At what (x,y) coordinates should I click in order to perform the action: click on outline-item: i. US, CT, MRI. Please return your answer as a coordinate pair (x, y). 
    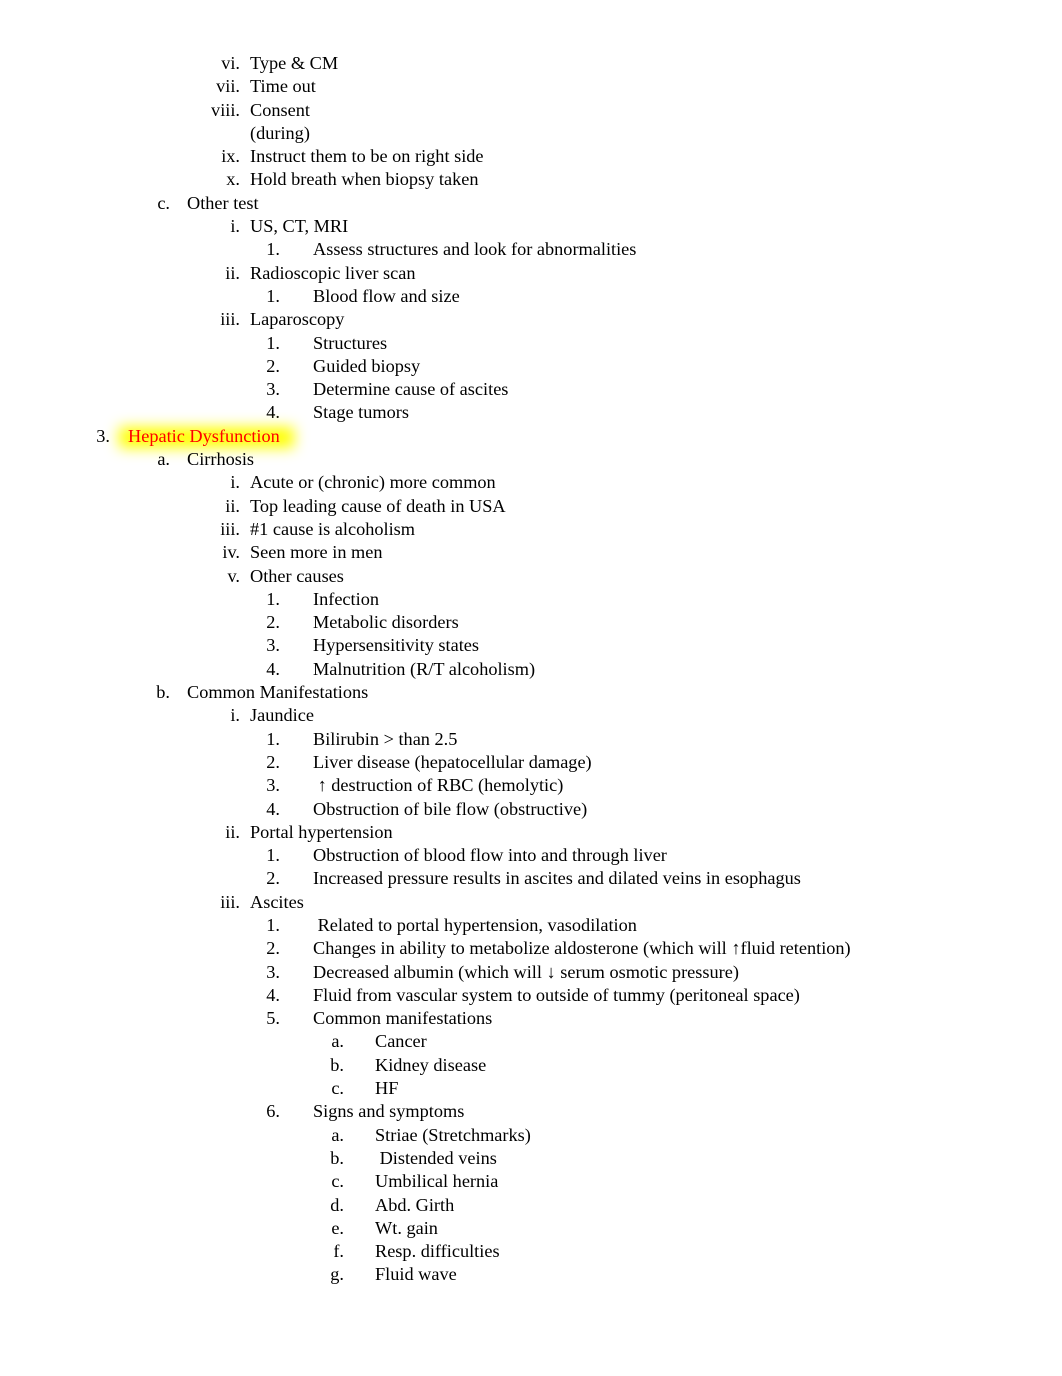
    Looking at the image, I should click on (531, 226).